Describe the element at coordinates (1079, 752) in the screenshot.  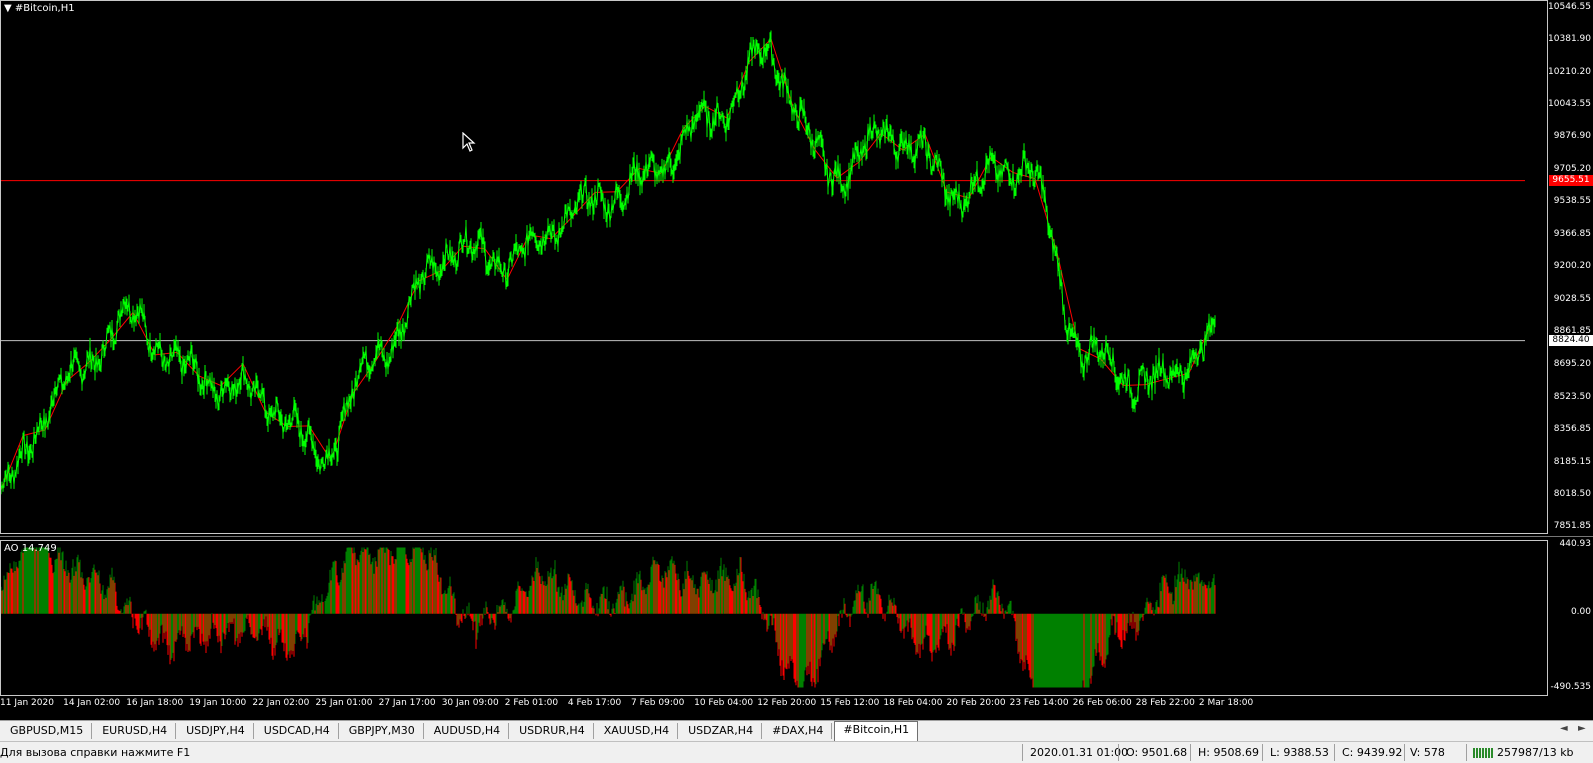
I see `bar-datetime: 2020.01.31 01:00` at that location.